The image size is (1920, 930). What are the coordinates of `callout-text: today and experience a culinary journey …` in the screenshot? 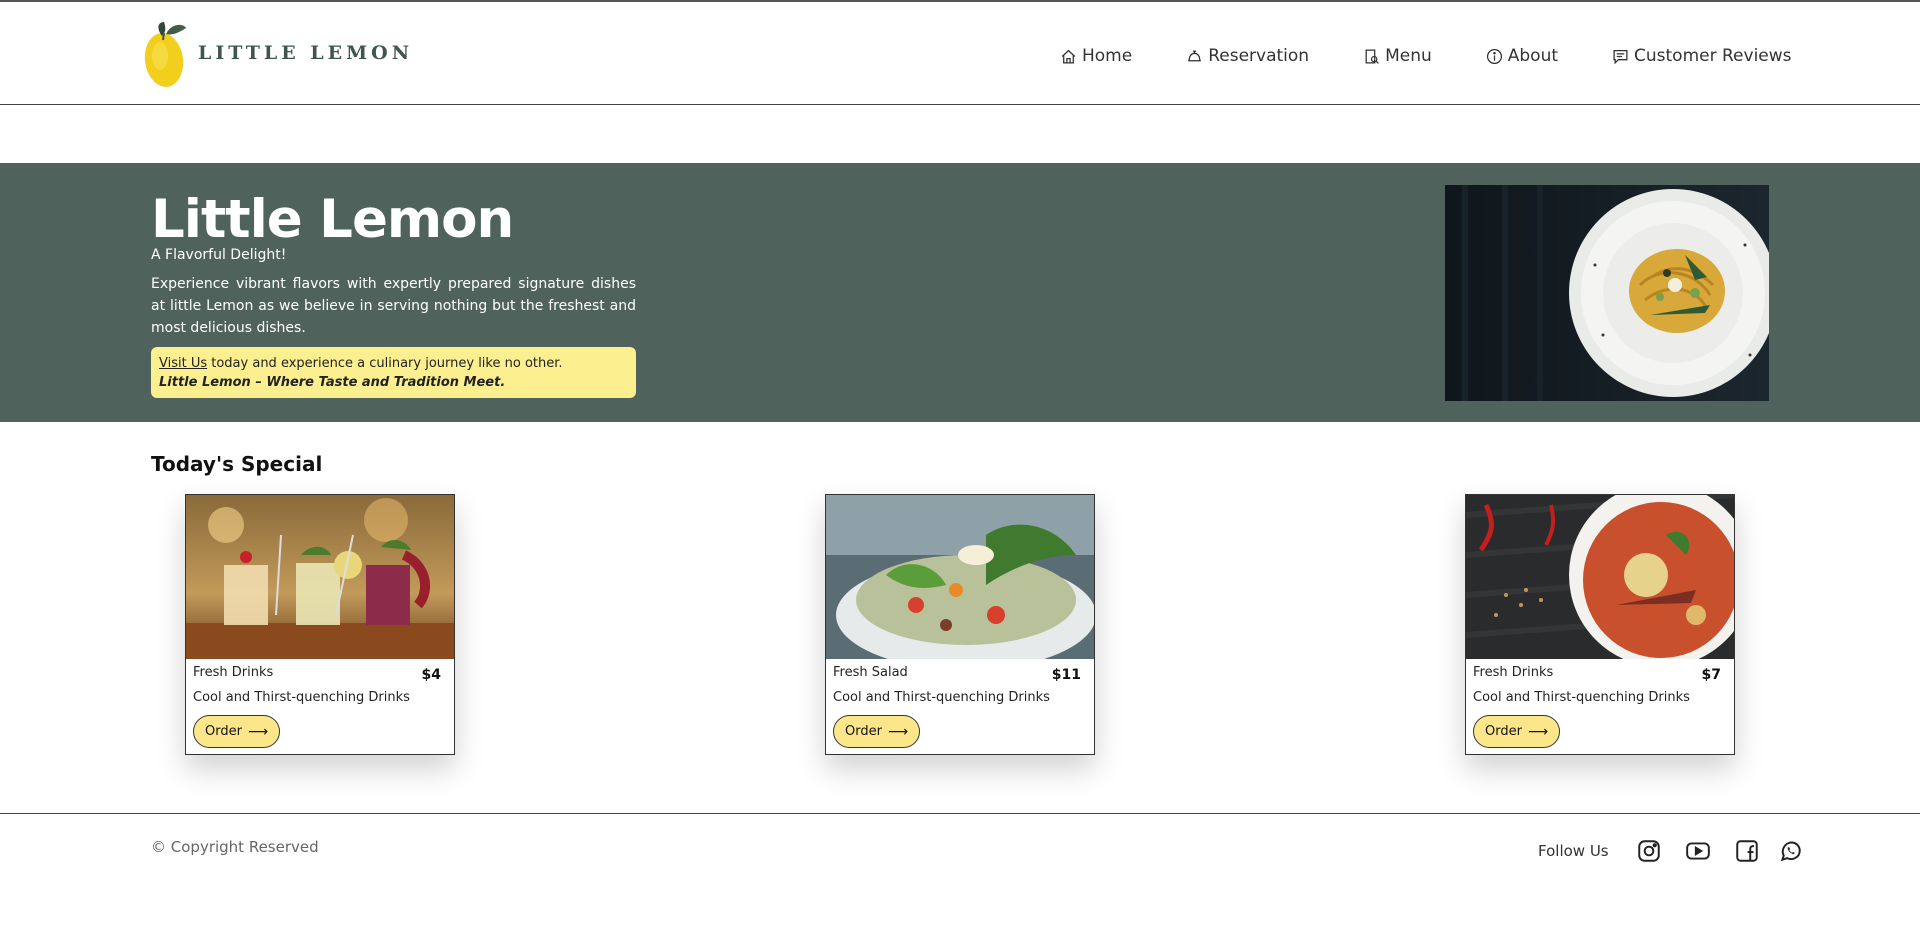 It's located at (385, 363).